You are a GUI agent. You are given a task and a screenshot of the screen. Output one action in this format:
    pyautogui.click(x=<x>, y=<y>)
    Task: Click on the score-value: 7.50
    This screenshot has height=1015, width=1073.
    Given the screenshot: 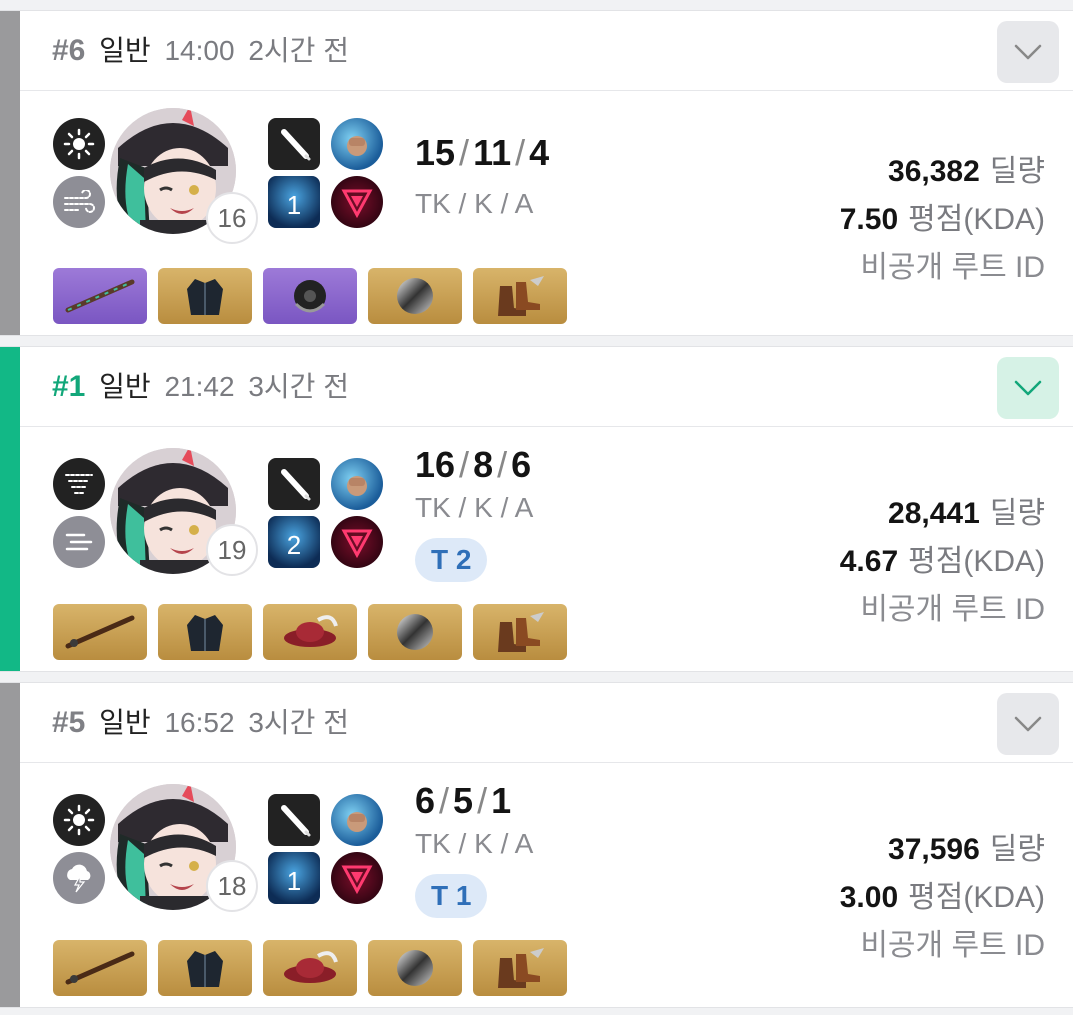 What is the action you would take?
    pyautogui.click(x=869, y=219)
    